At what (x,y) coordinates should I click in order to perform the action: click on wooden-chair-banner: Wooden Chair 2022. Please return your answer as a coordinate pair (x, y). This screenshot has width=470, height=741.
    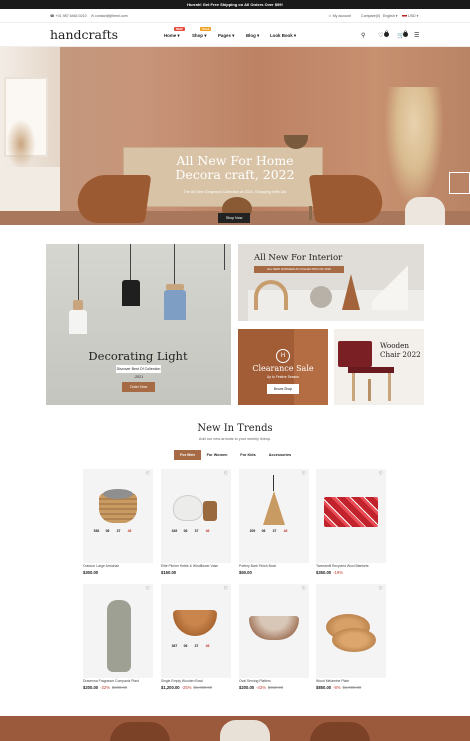
    Looking at the image, I should click on (379, 367).